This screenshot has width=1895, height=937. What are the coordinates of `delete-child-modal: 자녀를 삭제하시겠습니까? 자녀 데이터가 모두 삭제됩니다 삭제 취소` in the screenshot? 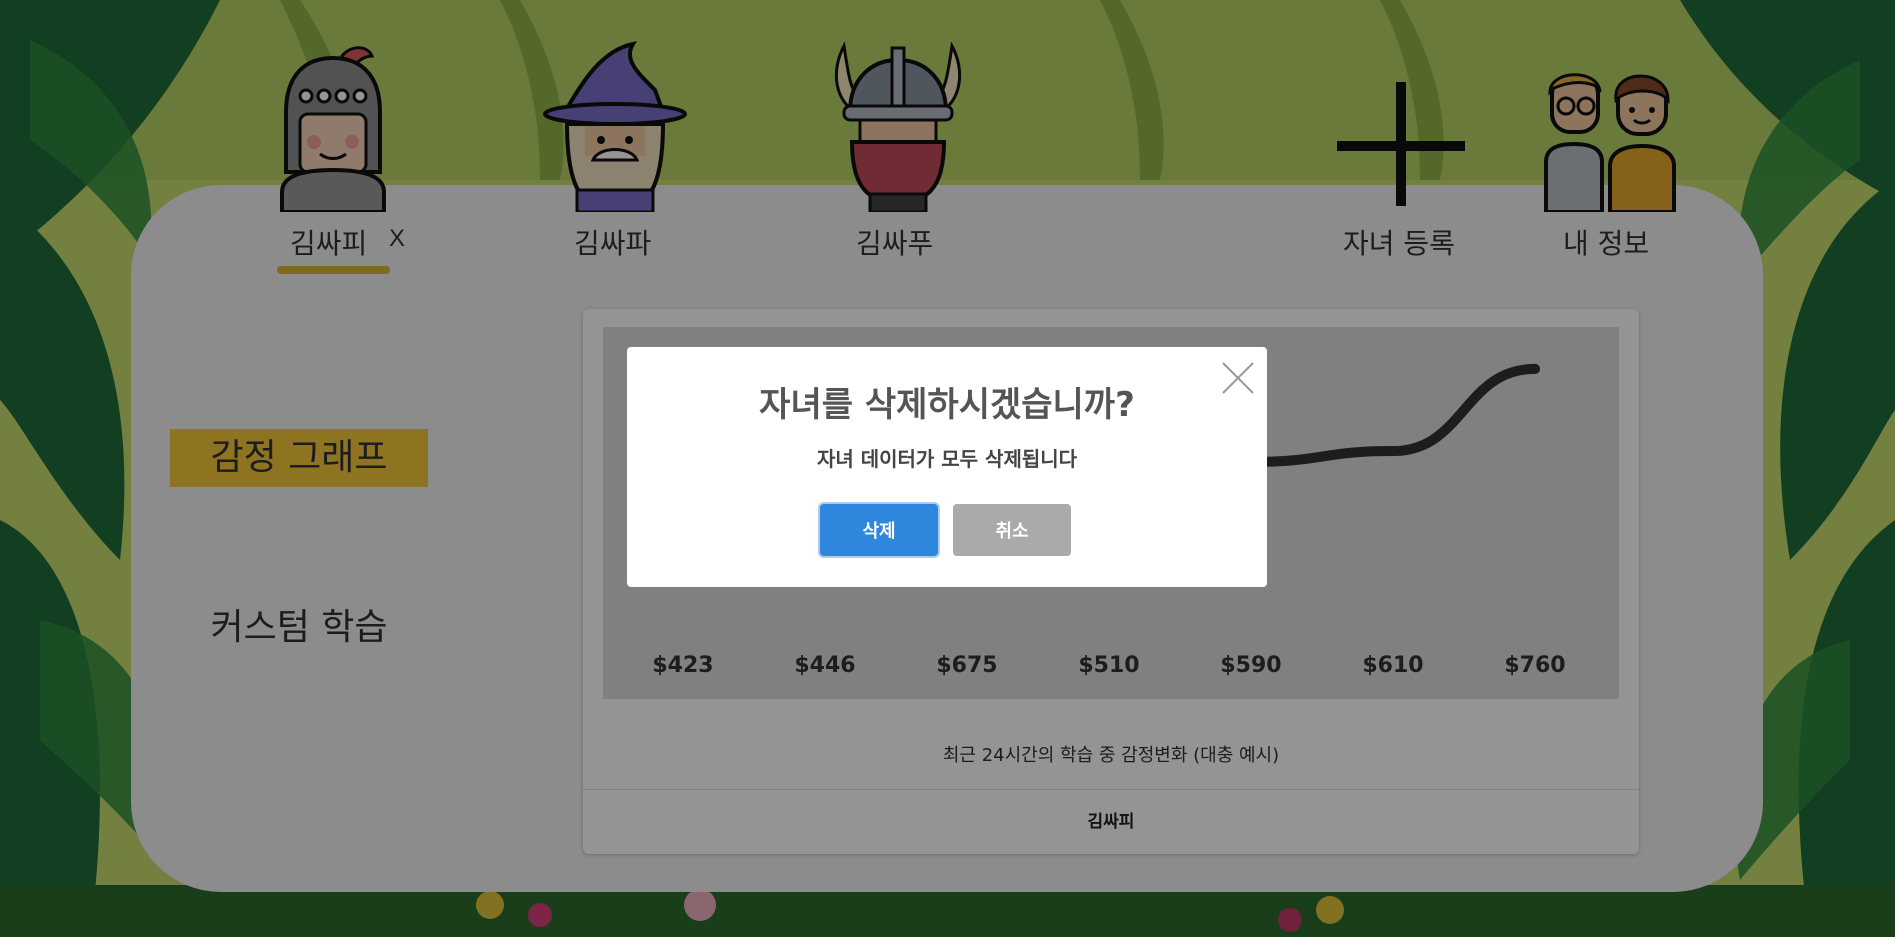 It's located at (947, 467).